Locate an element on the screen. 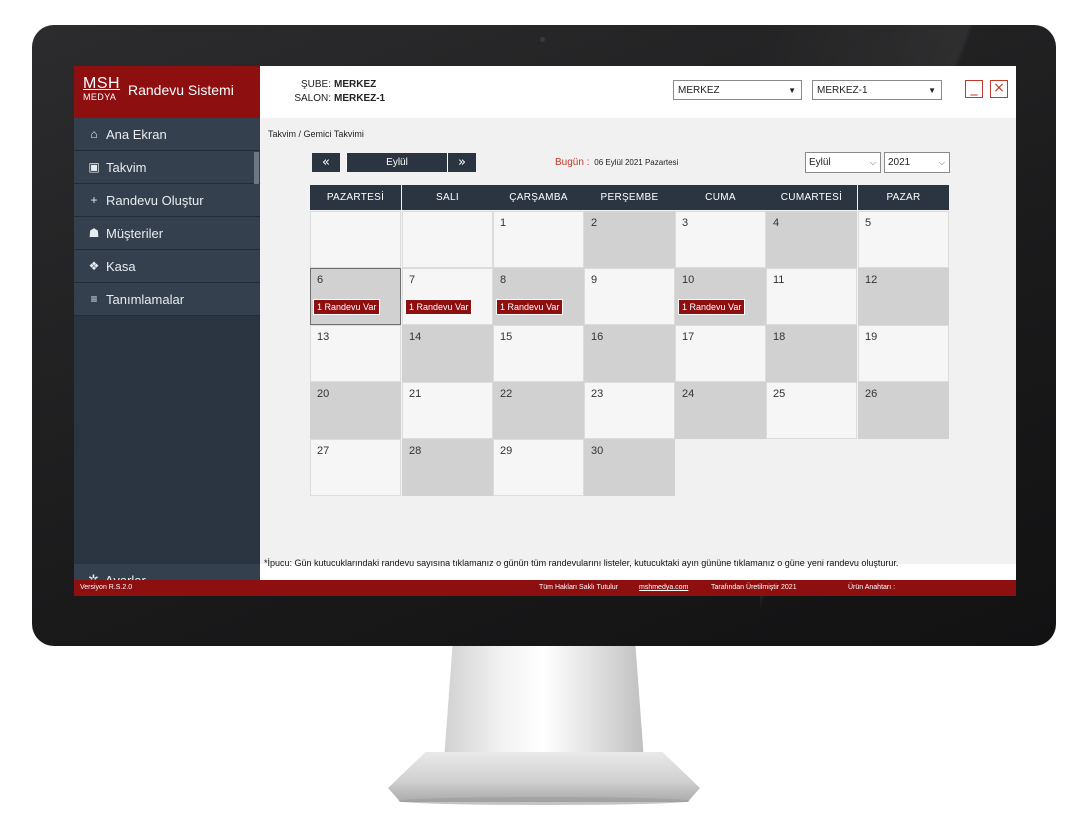 The image size is (1088, 829). day-number: 23 is located at coordinates (597, 394).